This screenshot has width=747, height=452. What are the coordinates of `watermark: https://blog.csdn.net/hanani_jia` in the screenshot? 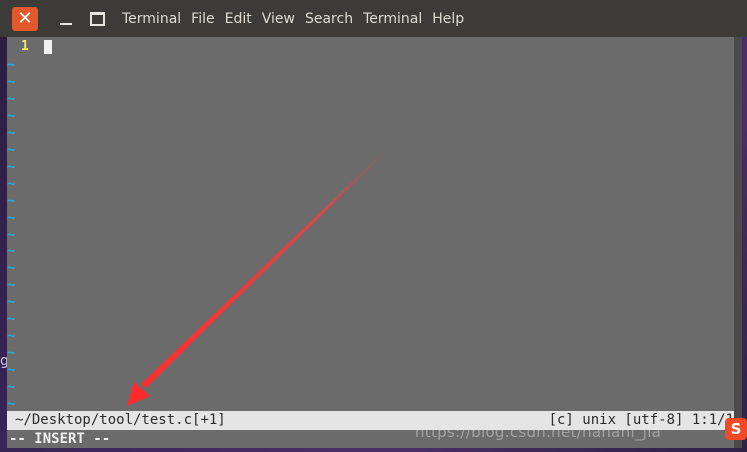 It's located at (538, 432).